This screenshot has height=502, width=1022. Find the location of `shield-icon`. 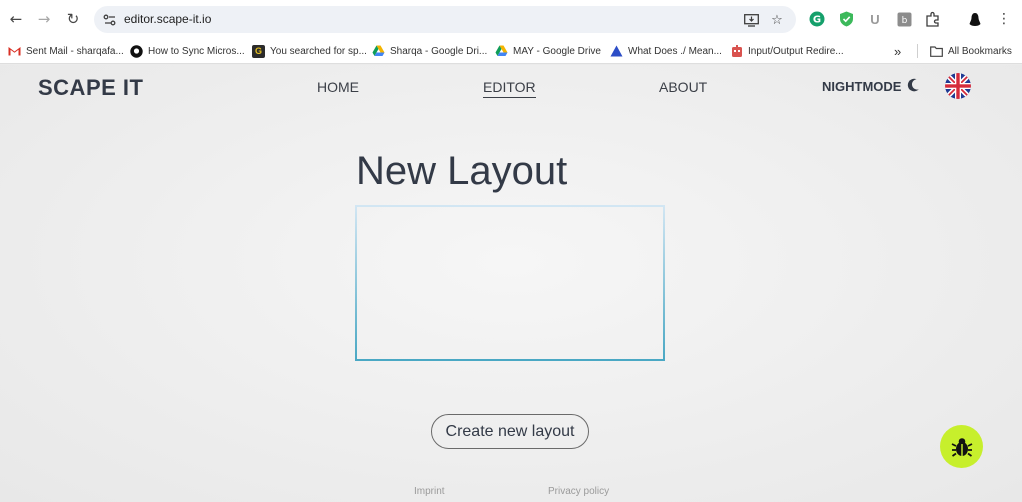

shield-icon is located at coordinates (846, 19).